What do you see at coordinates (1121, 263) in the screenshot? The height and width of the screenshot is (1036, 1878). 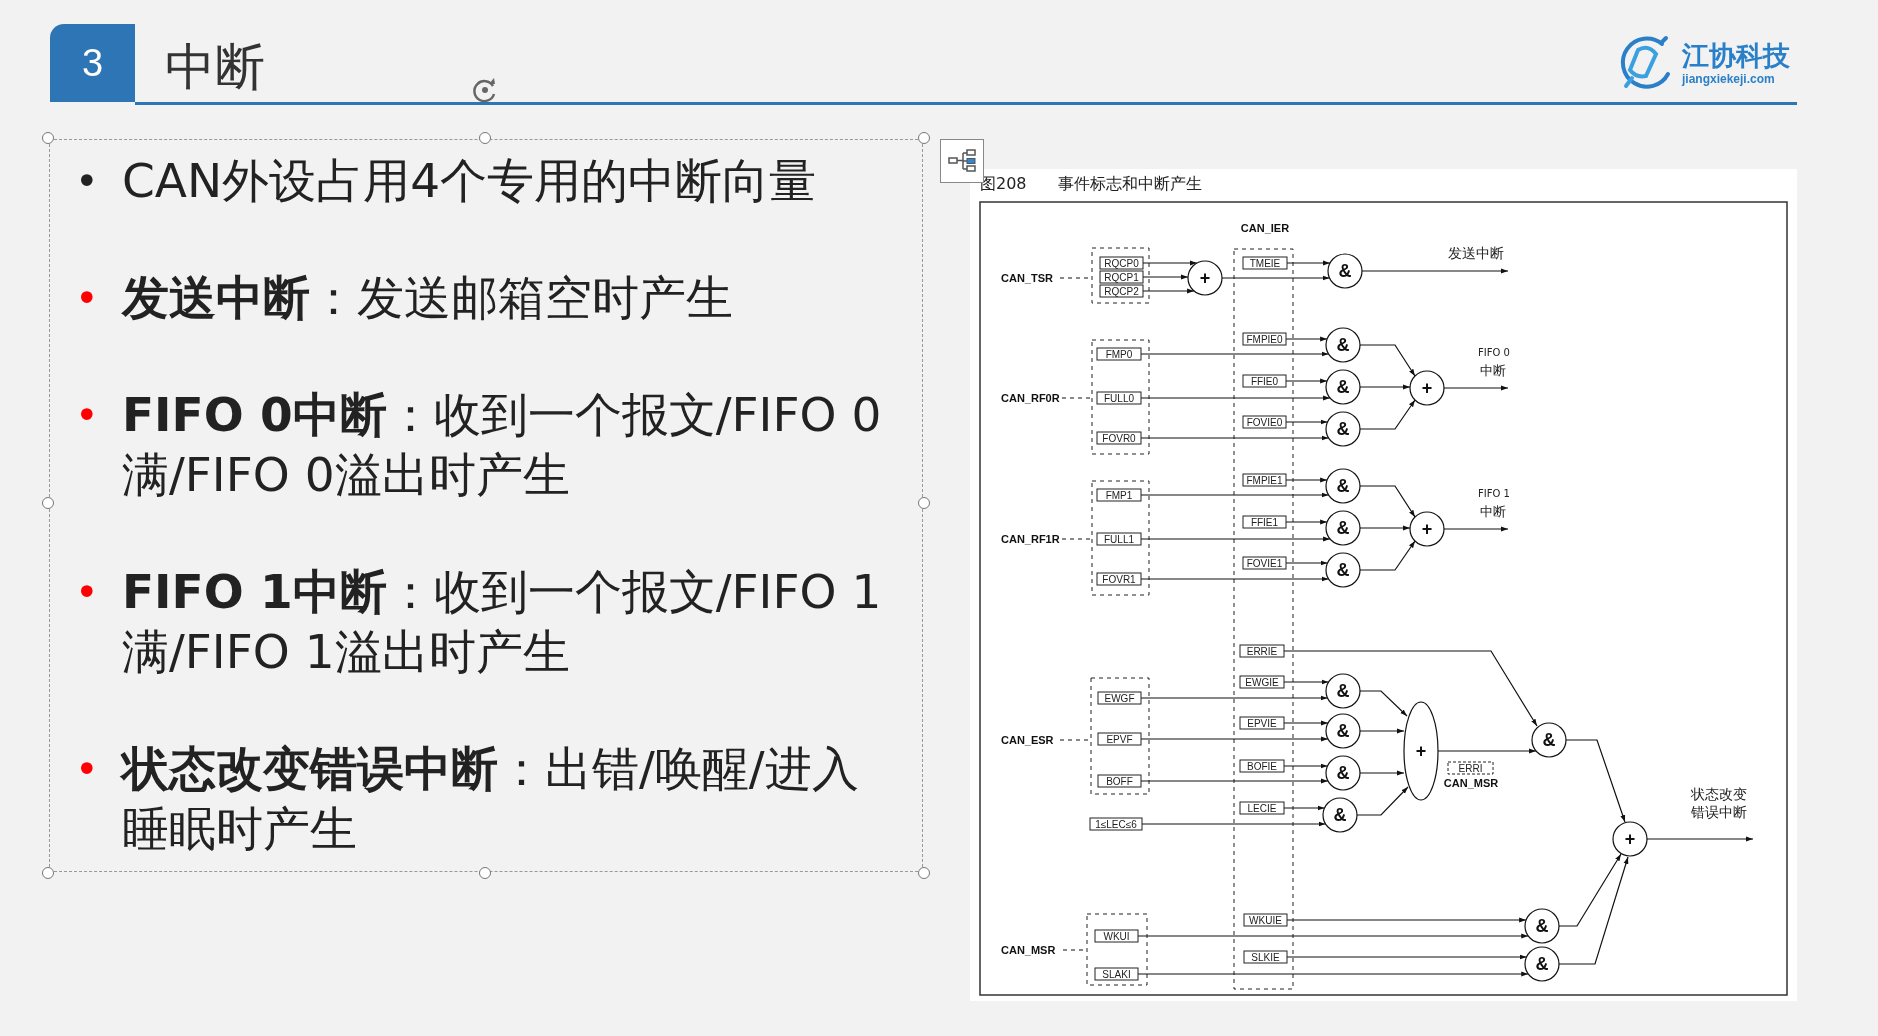 I see `flag-box: RQCP0` at bounding box center [1121, 263].